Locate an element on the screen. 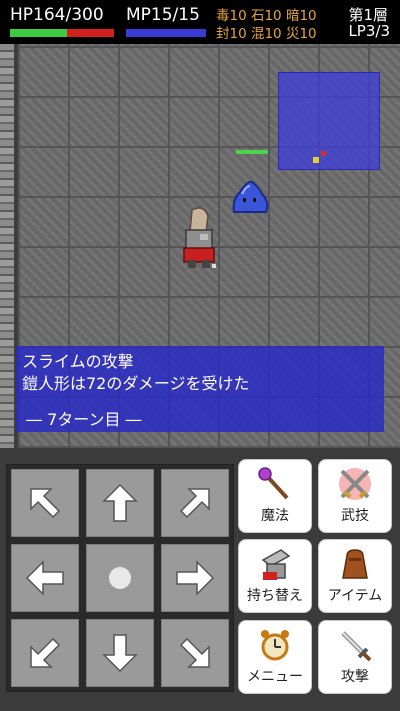 The image size is (400, 711). arrow-left-icon is located at coordinates (44, 578).